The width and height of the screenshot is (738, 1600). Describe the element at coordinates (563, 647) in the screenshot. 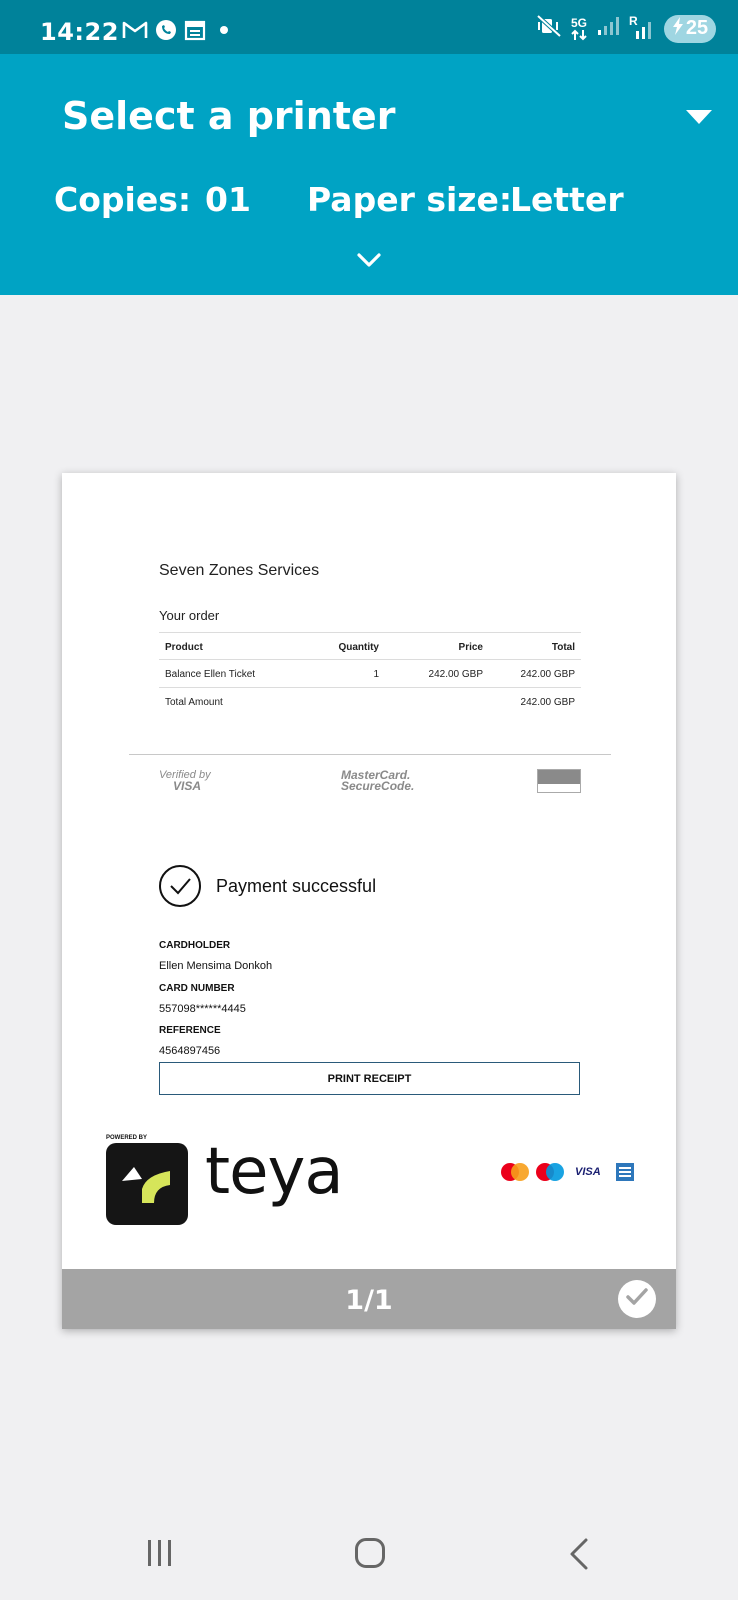

I see `column-header-total: Total` at that location.